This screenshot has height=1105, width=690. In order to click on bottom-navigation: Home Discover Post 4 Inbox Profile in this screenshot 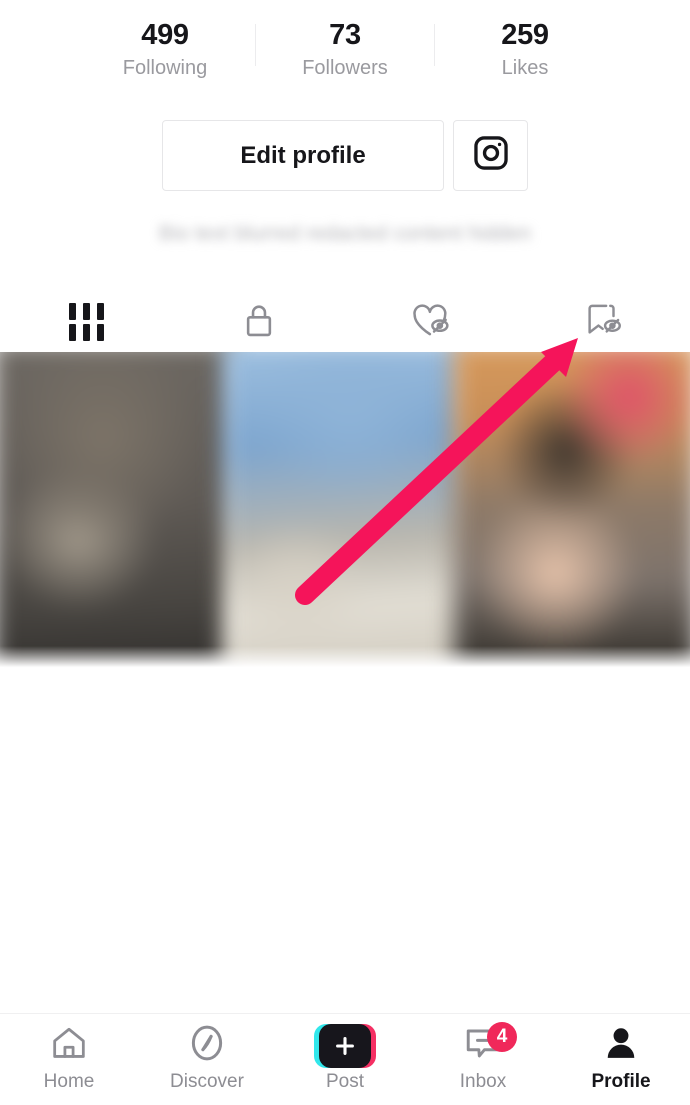, I will do `click(345, 1059)`.